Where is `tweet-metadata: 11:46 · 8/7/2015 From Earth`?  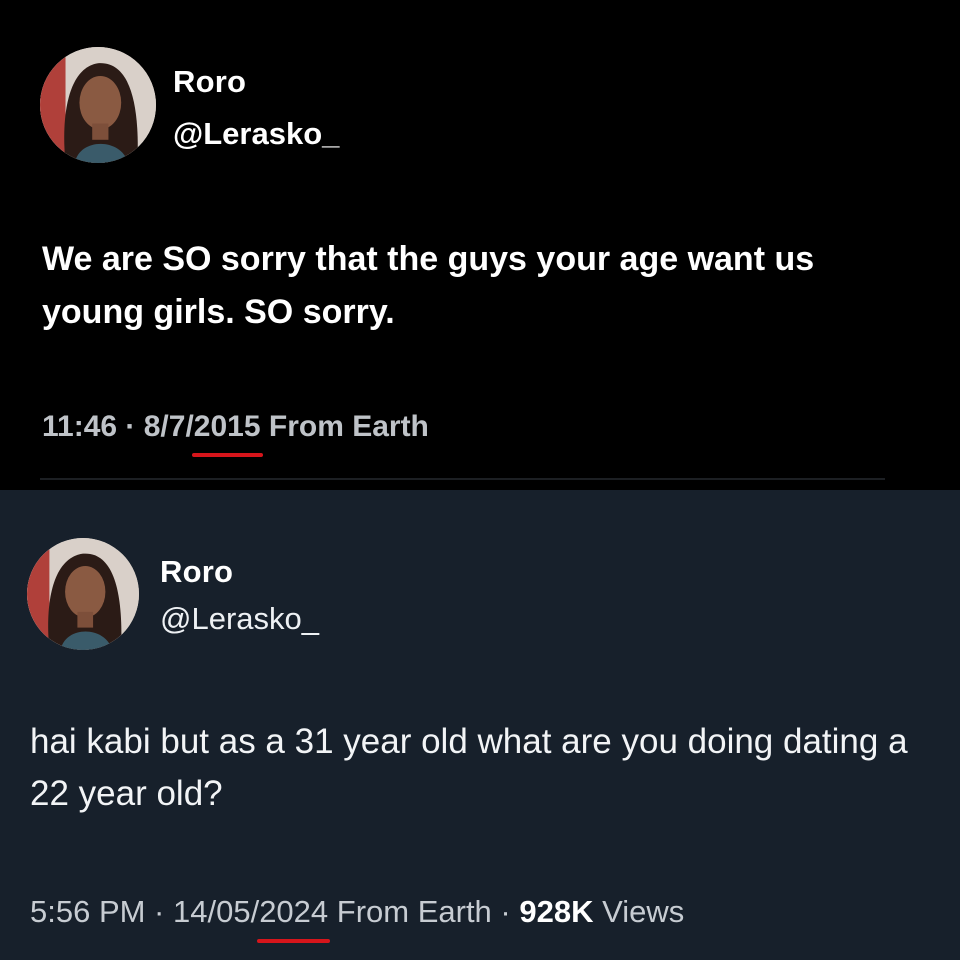
tweet-metadata: 11:46 · 8/7/2015 From Earth is located at coordinates (235, 433).